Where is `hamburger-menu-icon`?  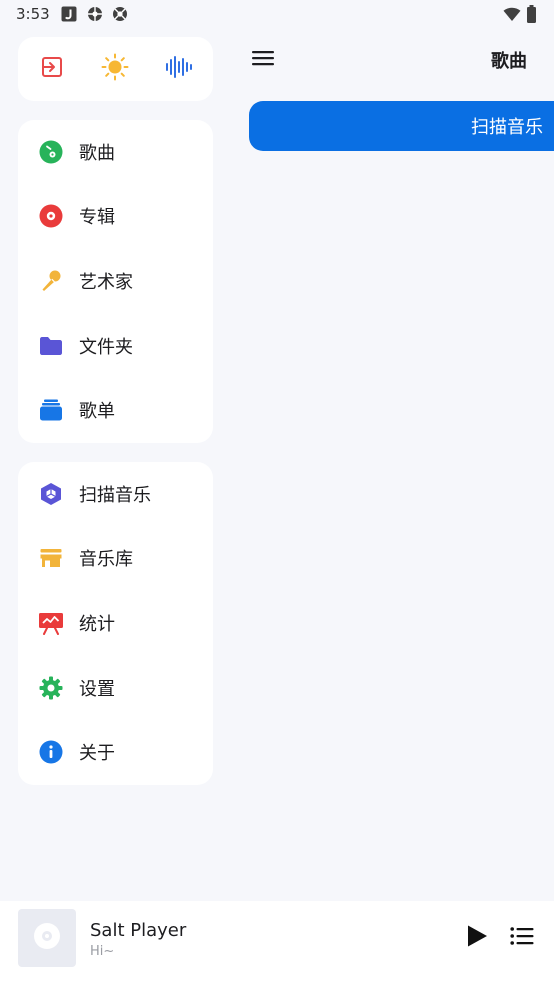 hamburger-menu-icon is located at coordinates (263, 60).